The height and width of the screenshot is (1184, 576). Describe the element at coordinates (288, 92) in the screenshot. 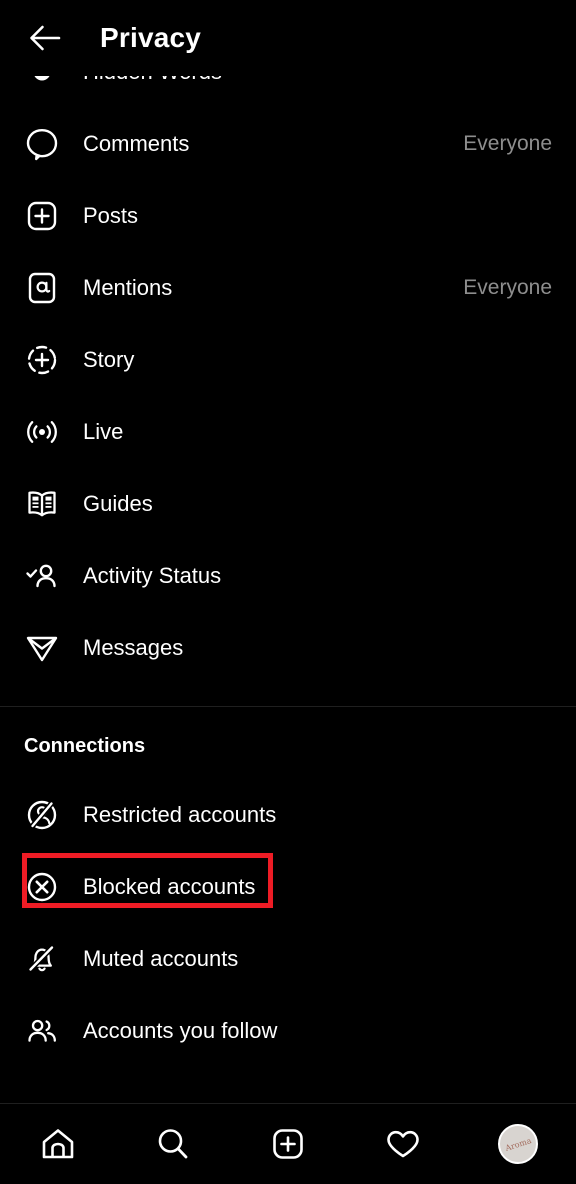

I see `settings-row-hidden-words: Hidden Words` at that location.